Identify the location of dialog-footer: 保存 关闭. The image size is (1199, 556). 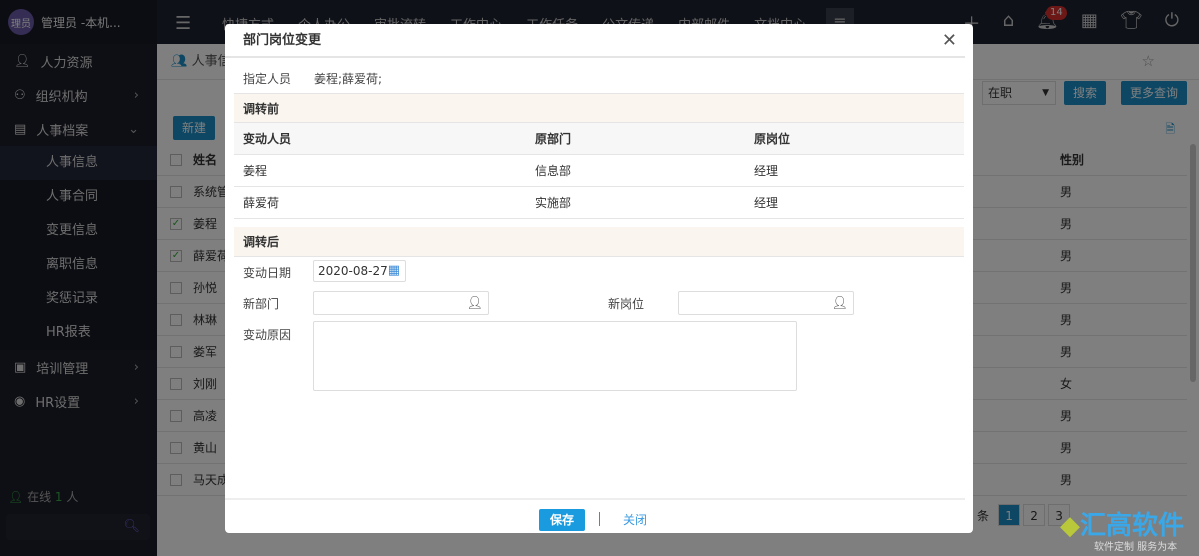
(595, 515).